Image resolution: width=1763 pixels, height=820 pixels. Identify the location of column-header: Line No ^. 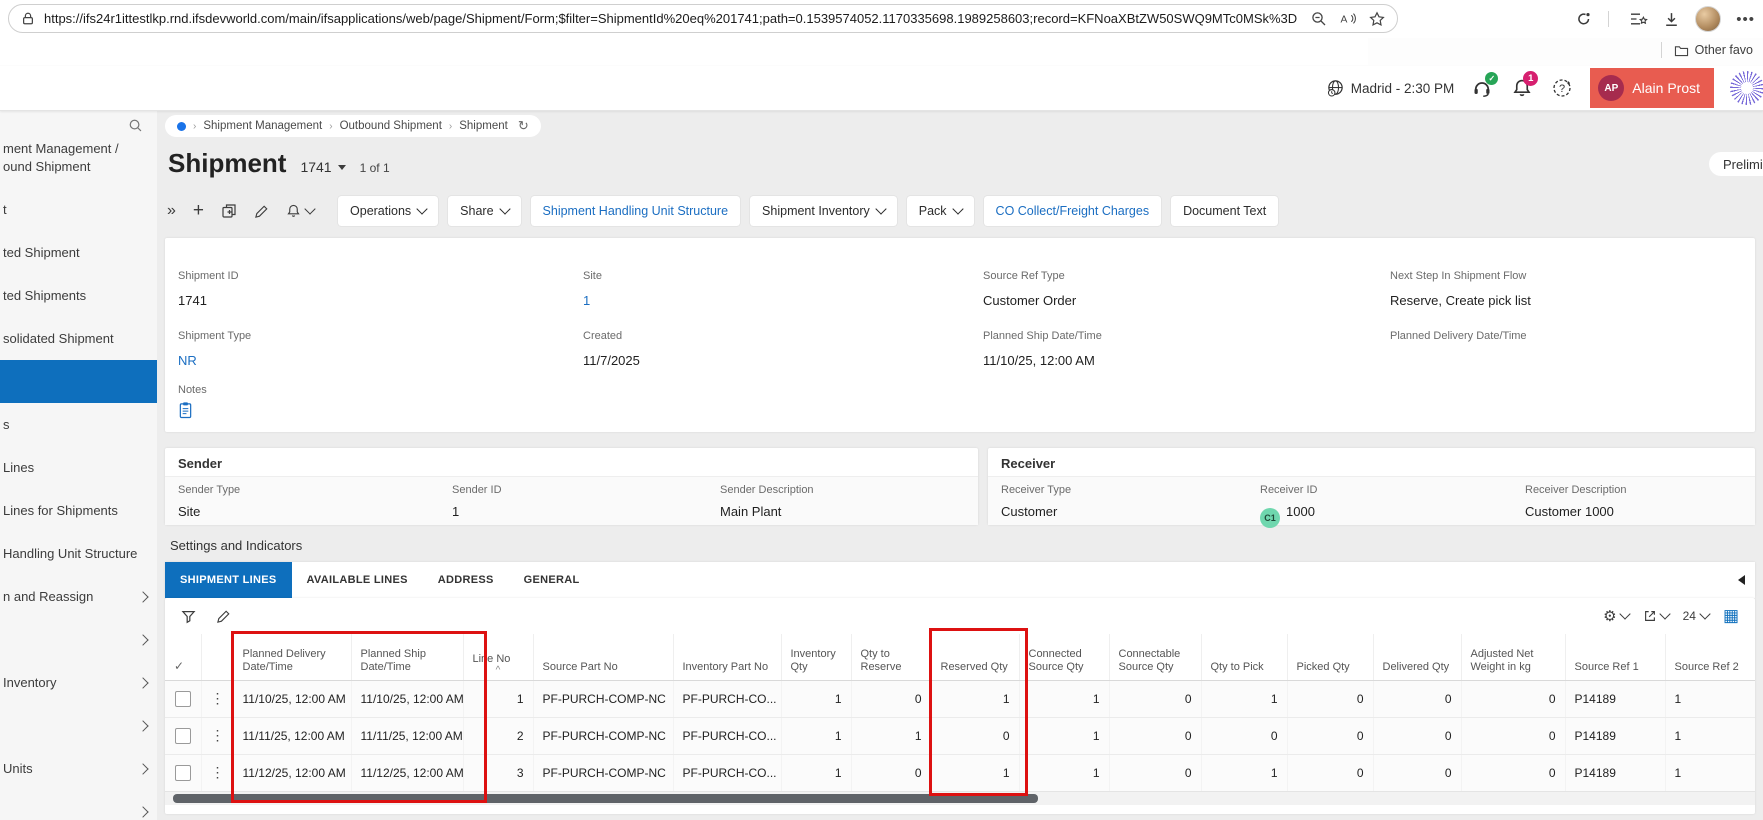
(498, 657).